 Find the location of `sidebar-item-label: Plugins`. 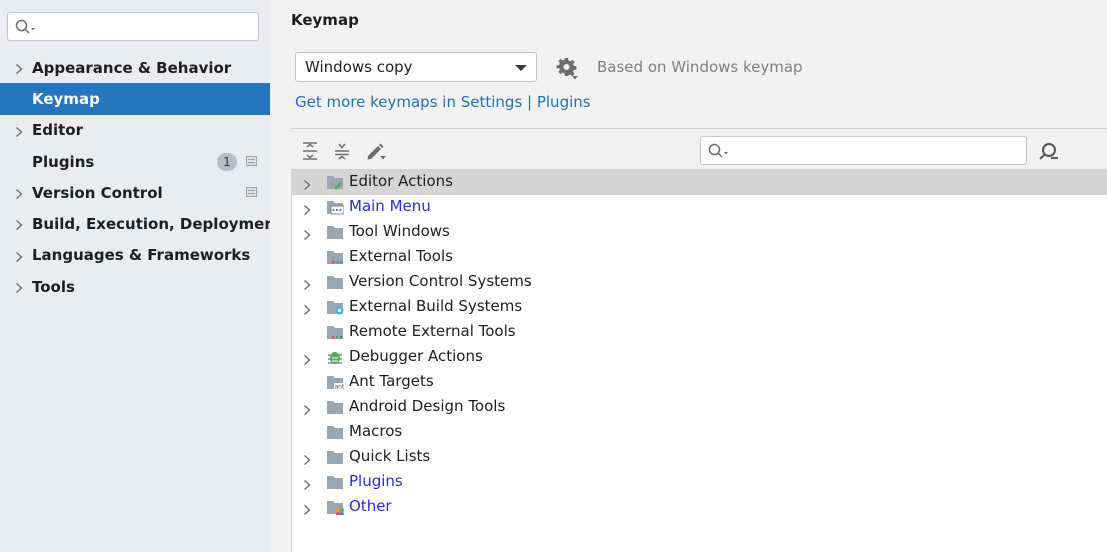

sidebar-item-label: Plugins is located at coordinates (63, 161).